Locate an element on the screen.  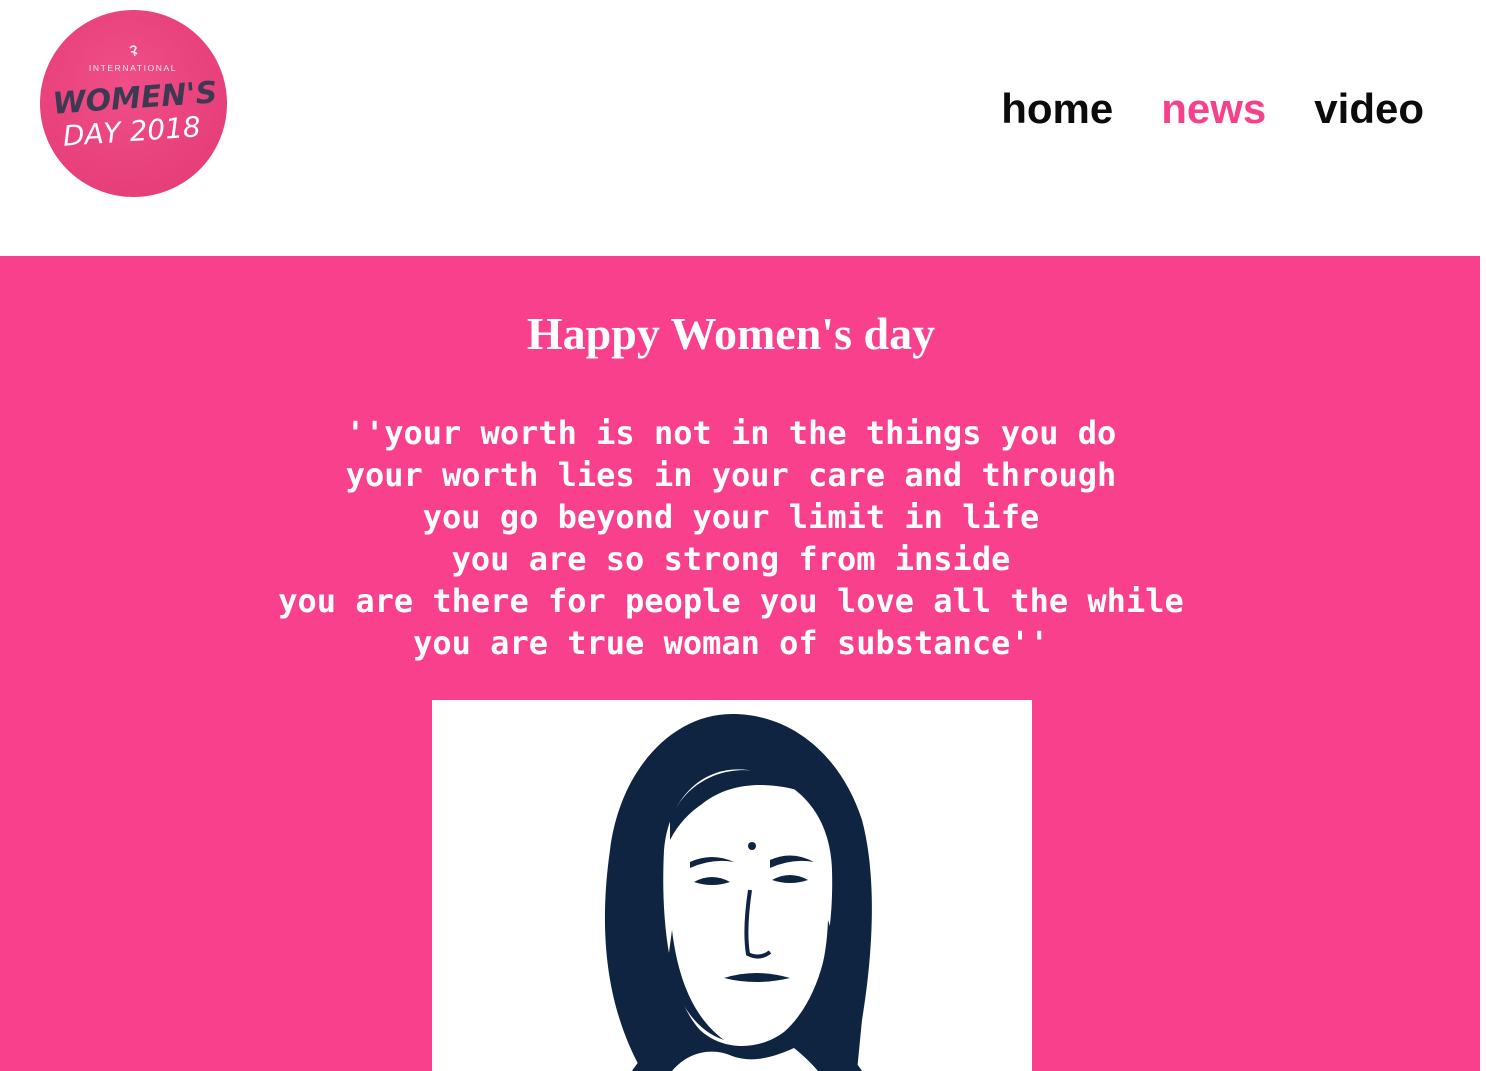
logo-artwork: INTERNATIONAL WOMEN'S DAY 2018 is located at coordinates (134, 99).